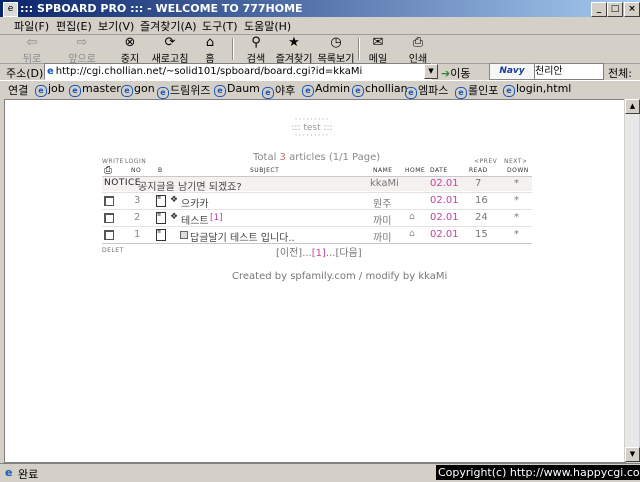 The image size is (640, 482). What do you see at coordinates (485, 161) in the screenshot?
I see `prev-button: <PREV` at bounding box center [485, 161].